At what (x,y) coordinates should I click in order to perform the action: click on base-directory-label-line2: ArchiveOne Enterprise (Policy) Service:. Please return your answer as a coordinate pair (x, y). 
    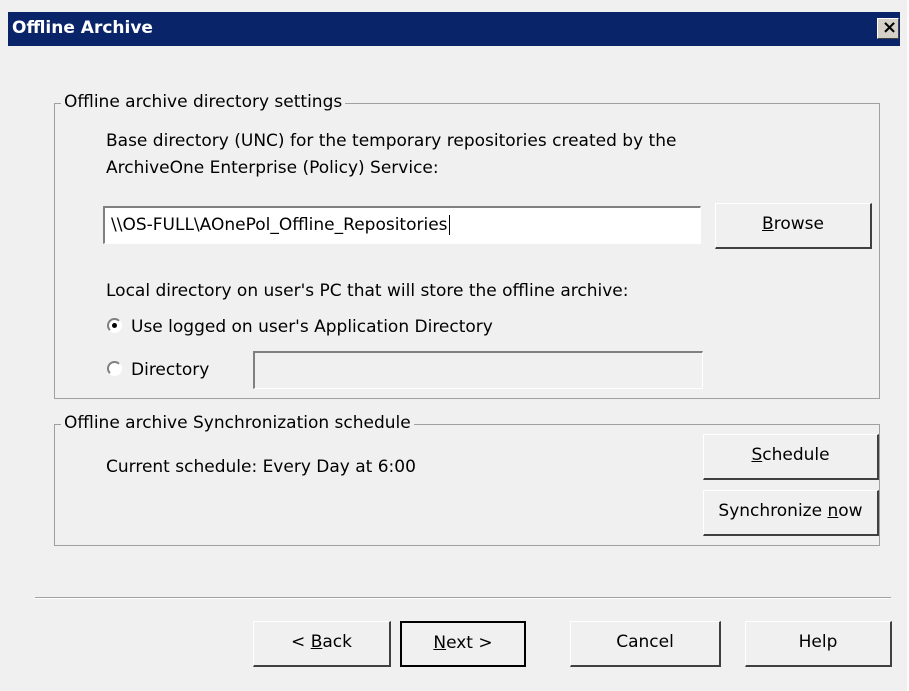
    Looking at the image, I should click on (272, 168).